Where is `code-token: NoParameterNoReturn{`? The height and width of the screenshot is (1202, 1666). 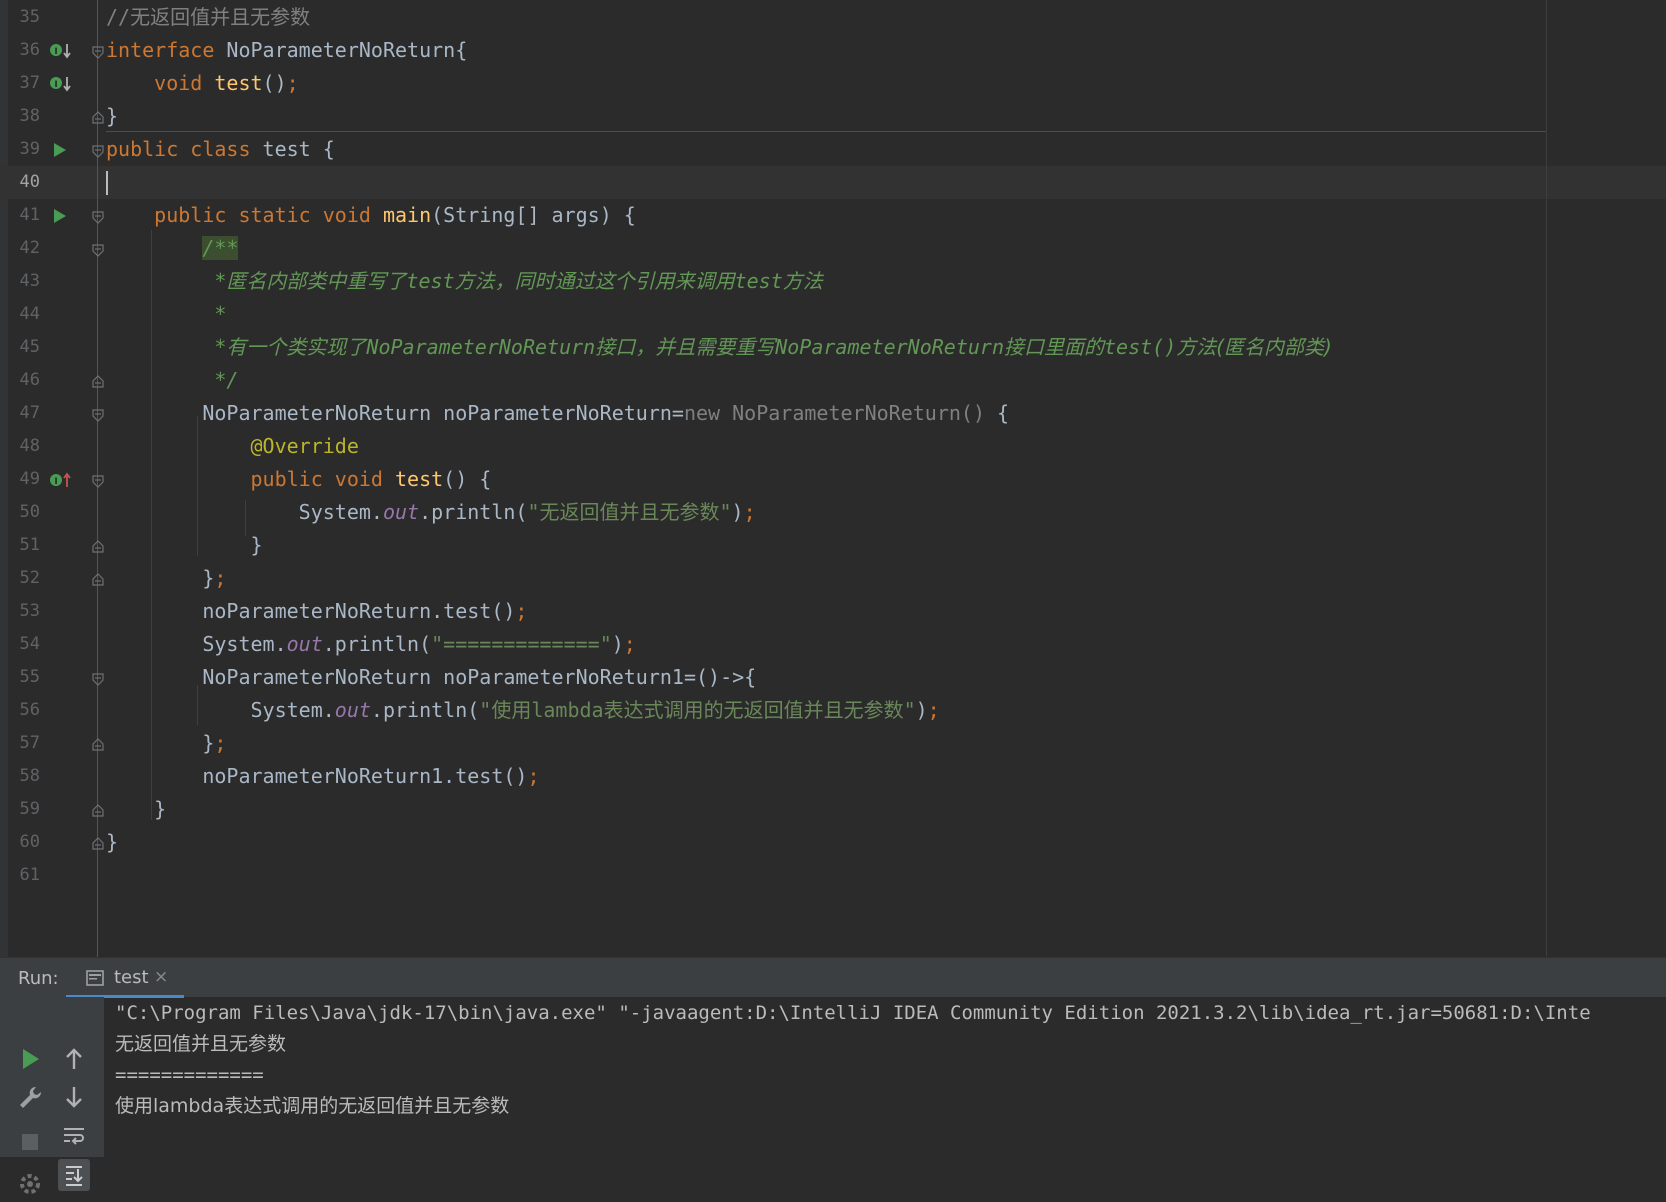 code-token: NoParameterNoReturn{ is located at coordinates (347, 50).